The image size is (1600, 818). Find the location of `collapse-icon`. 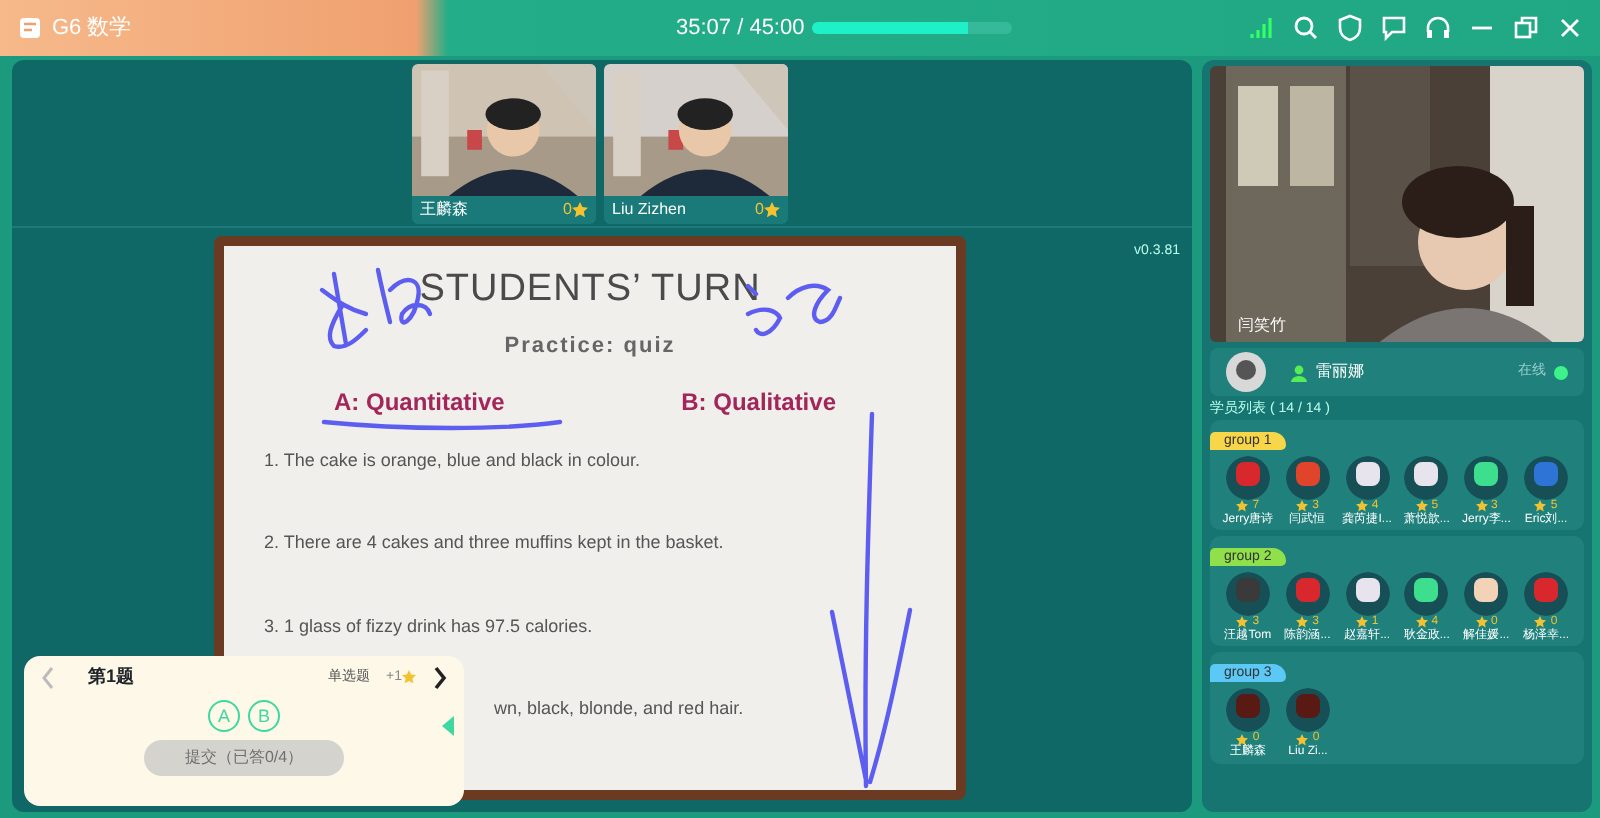

collapse-icon is located at coordinates (449, 726).